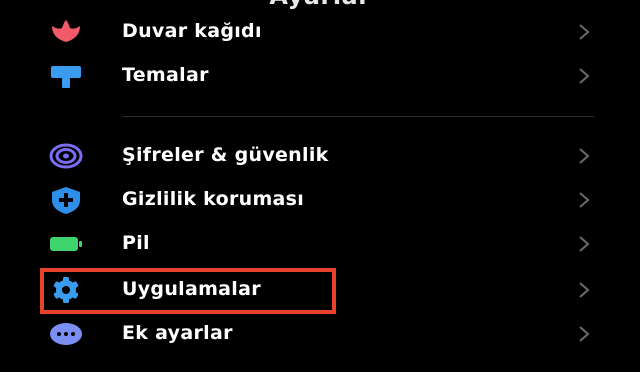 Image resolution: width=640 pixels, height=372 pixels. I want to click on settings-item-label: Ek ayarlar, so click(177, 333).